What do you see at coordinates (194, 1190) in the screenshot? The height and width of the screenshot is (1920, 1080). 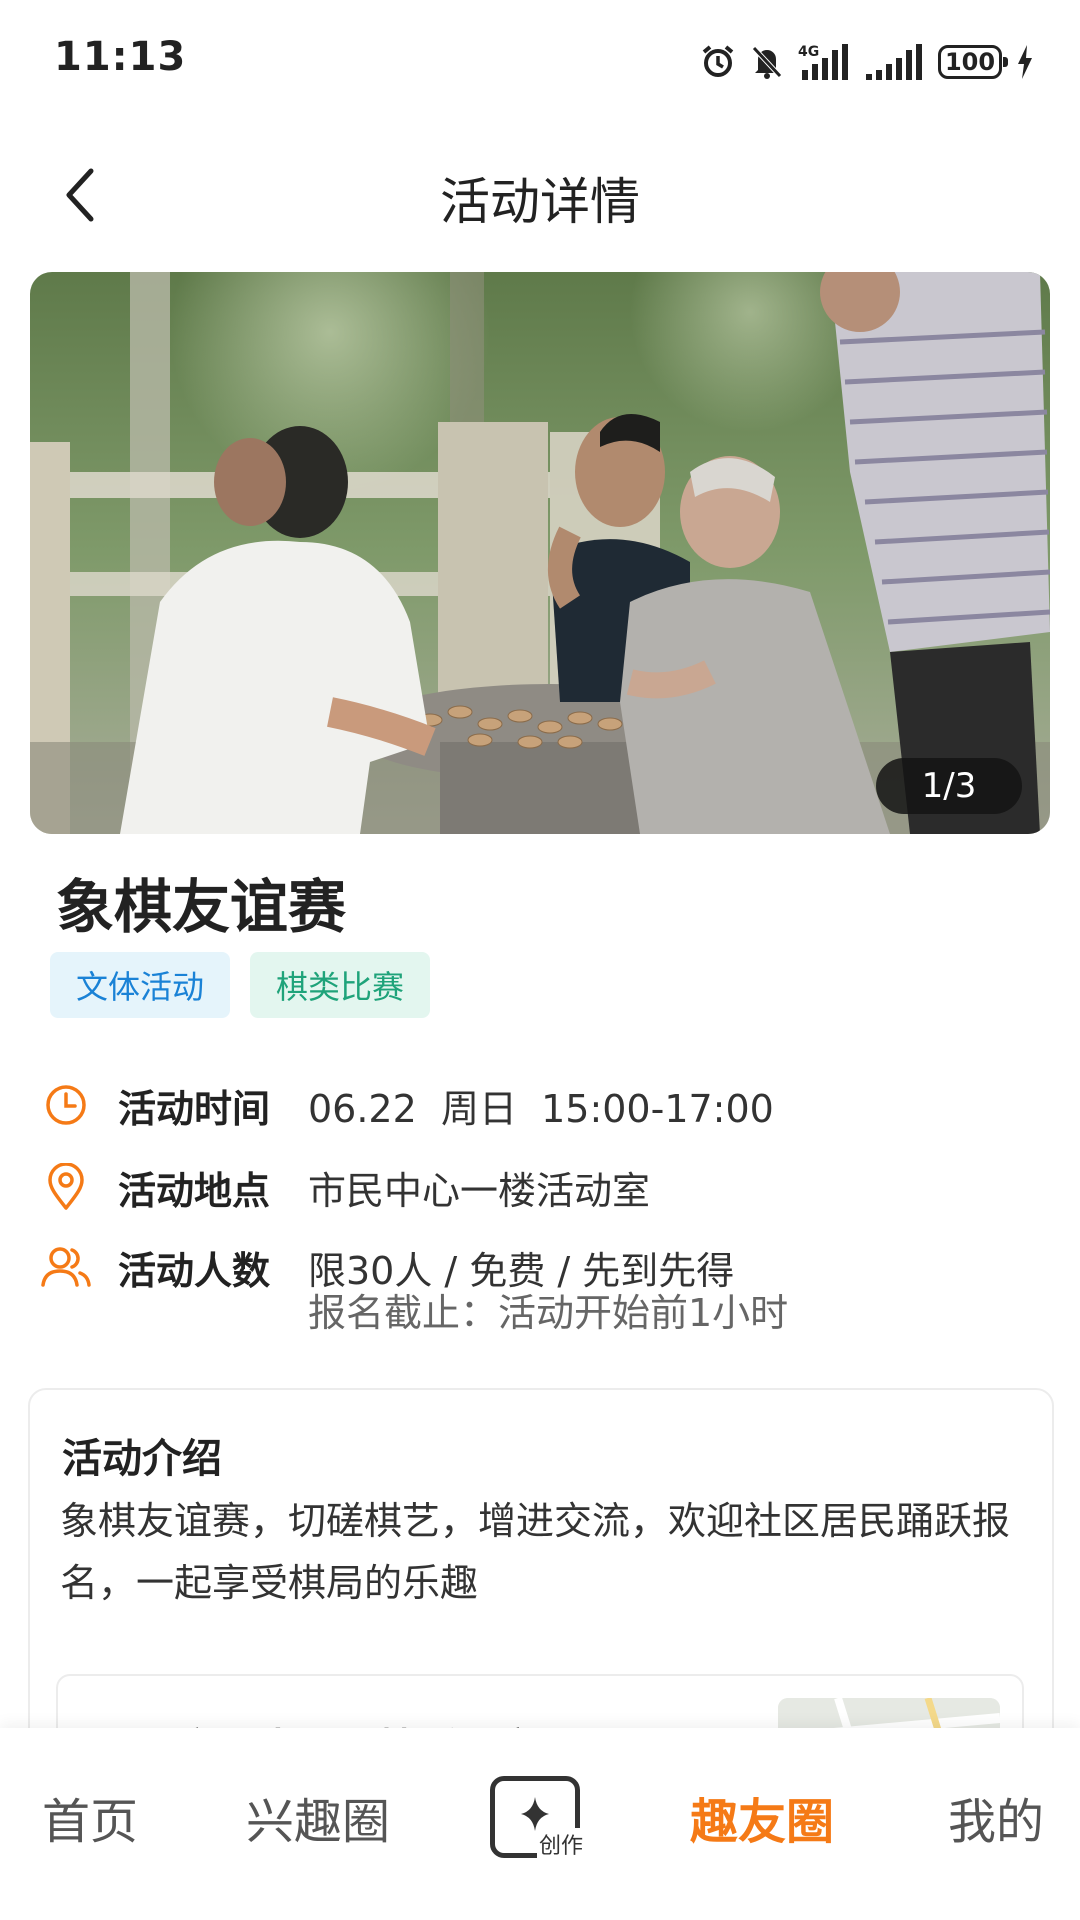 I see `location-label: 活动地点` at bounding box center [194, 1190].